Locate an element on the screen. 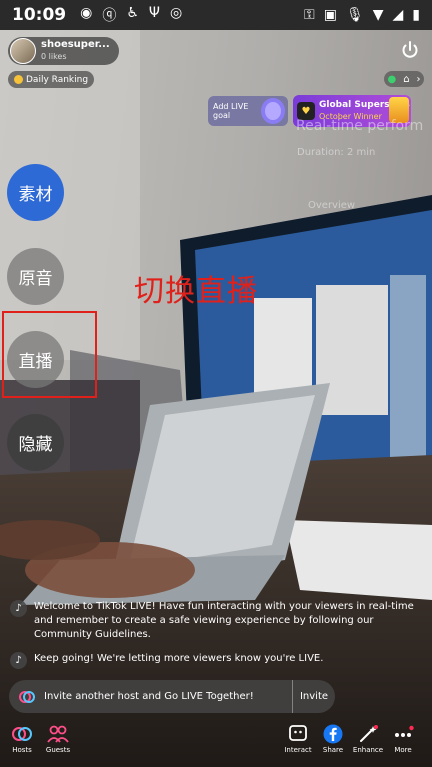 The height and width of the screenshot is (767, 432). guests-icon is located at coordinates (58, 734).